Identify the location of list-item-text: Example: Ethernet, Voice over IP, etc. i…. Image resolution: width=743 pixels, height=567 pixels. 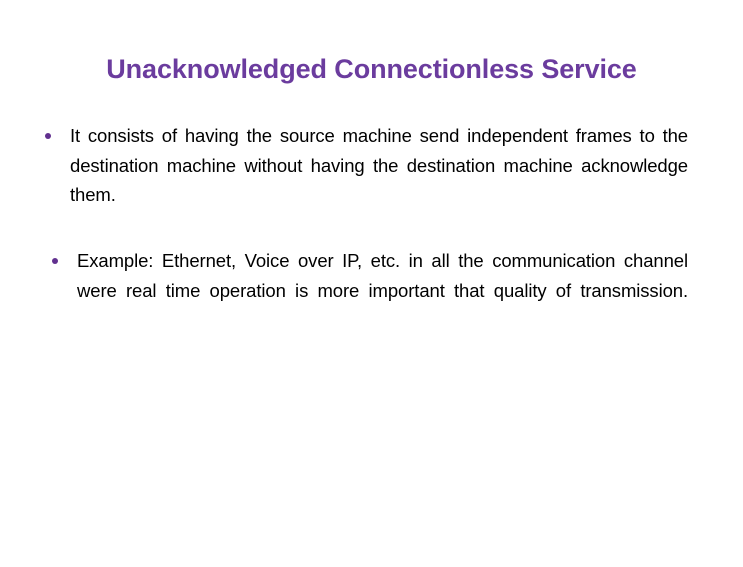
(382, 275).